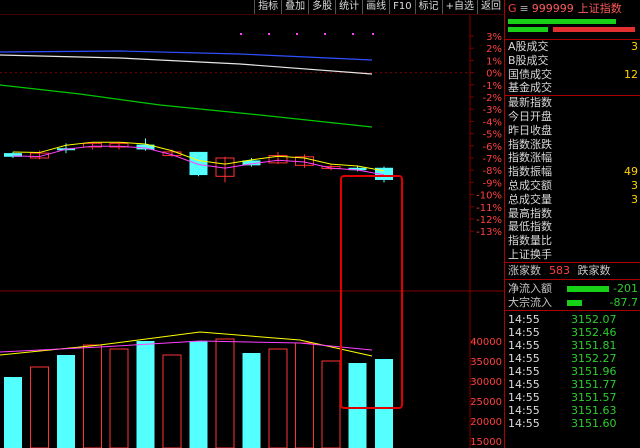 This screenshot has width=640, height=448. Describe the element at coordinates (572, 241) in the screenshot. I see `index-stat-row: 指数量比` at that location.